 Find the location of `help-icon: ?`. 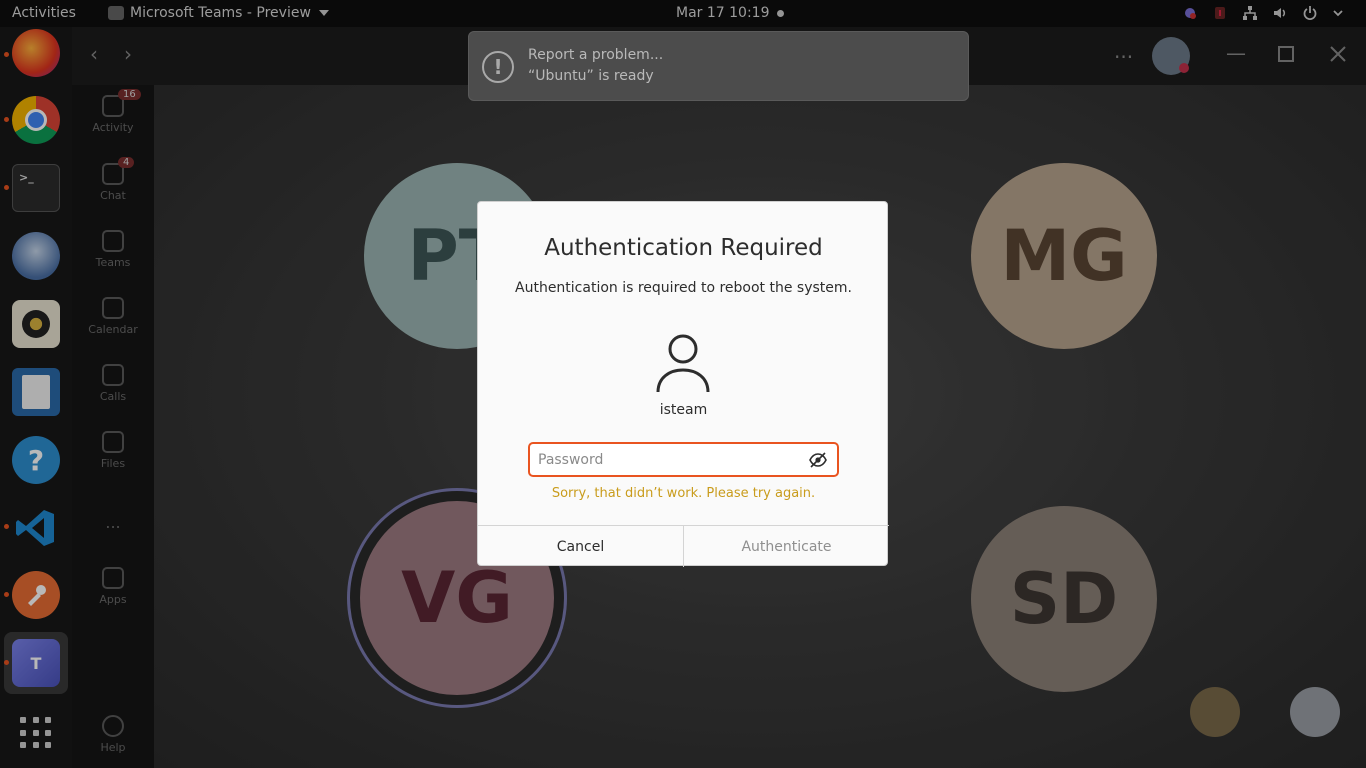

help-icon: ? is located at coordinates (36, 460).